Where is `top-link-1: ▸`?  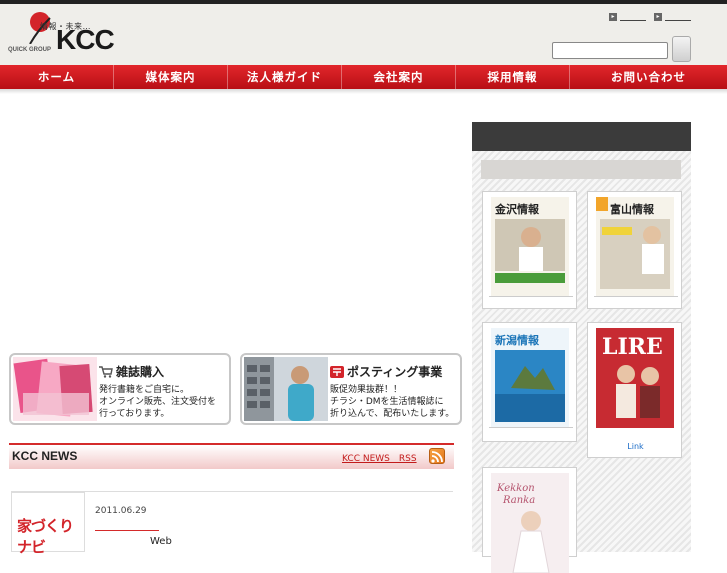
top-link-1: ▸ is located at coordinates (627, 17).